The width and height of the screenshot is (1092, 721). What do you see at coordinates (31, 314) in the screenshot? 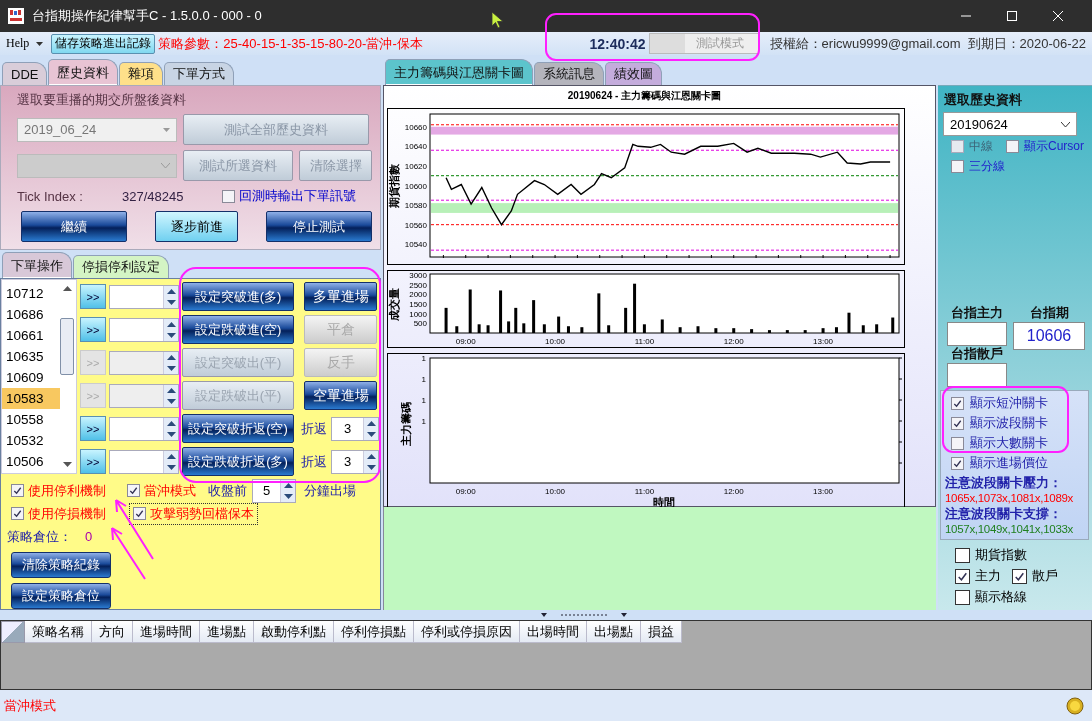
I see `price-item: 10686` at bounding box center [31, 314].